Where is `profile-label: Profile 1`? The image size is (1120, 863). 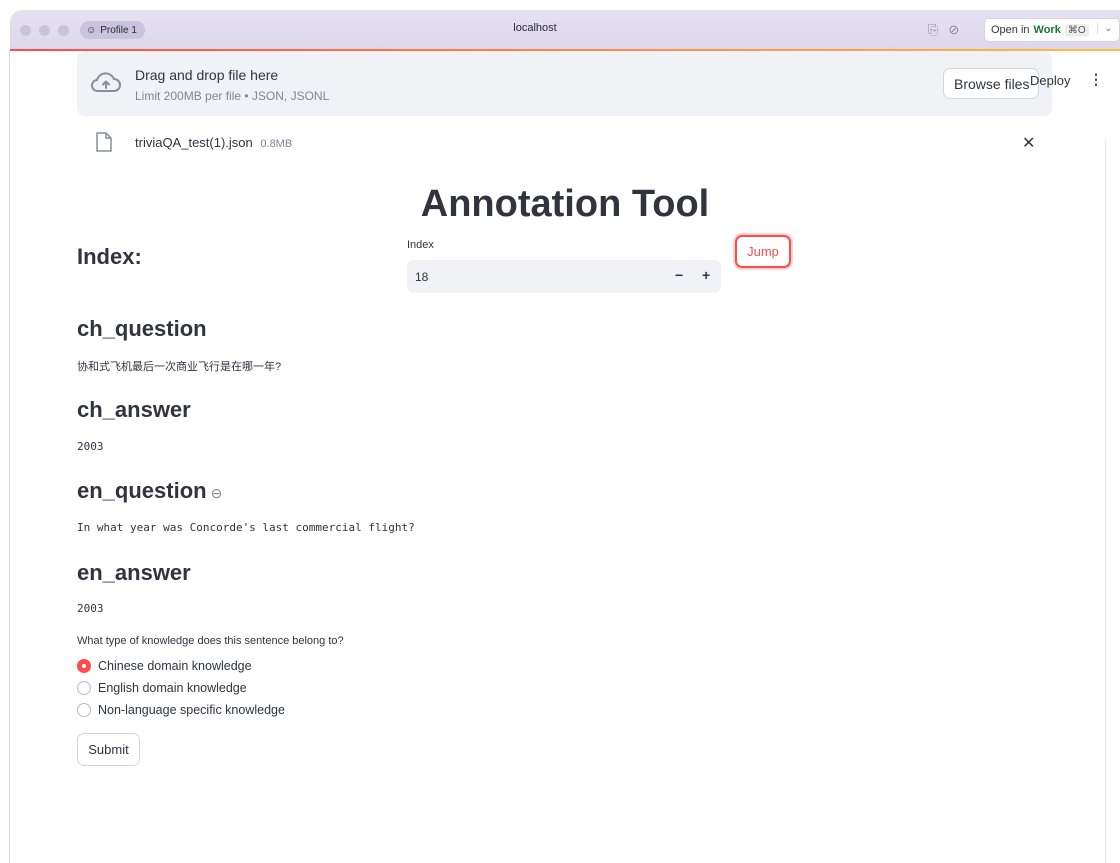 profile-label: Profile 1 is located at coordinates (118, 30).